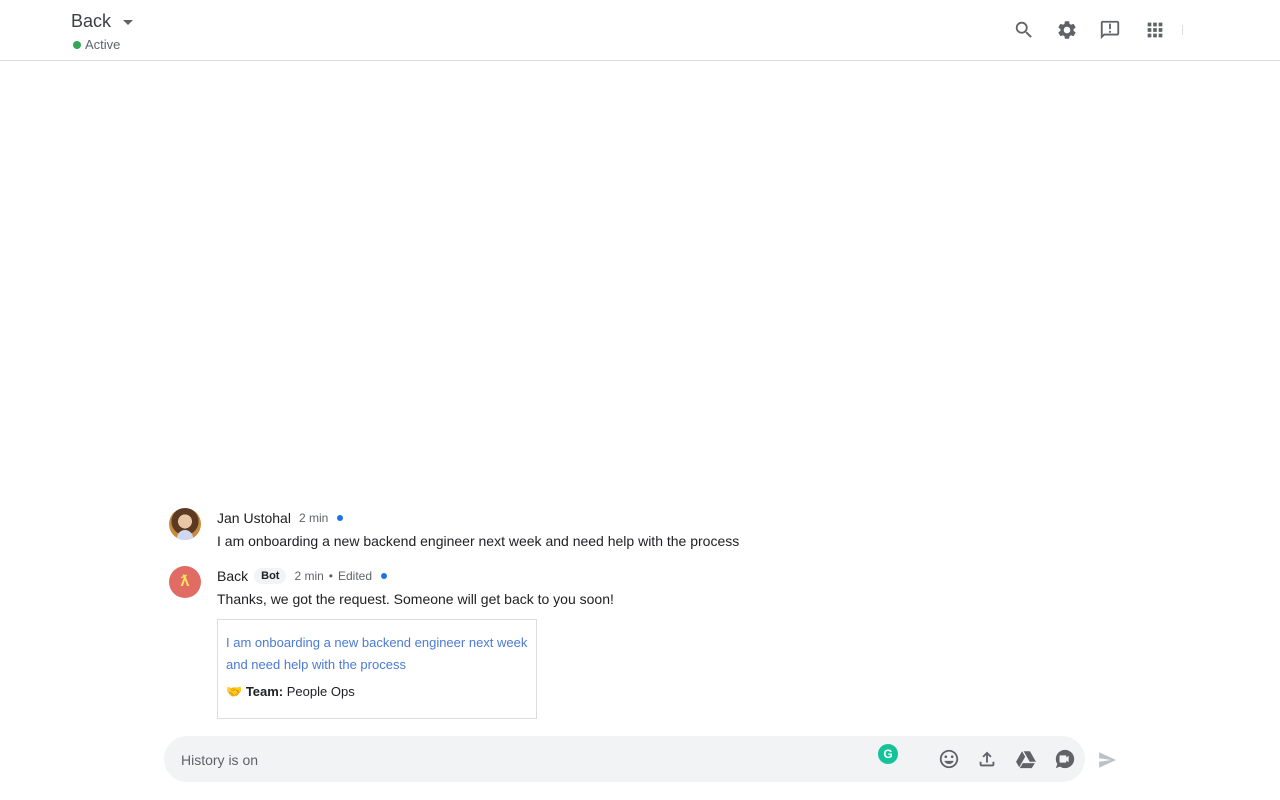  I want to click on team-label: Team:, so click(264, 691).